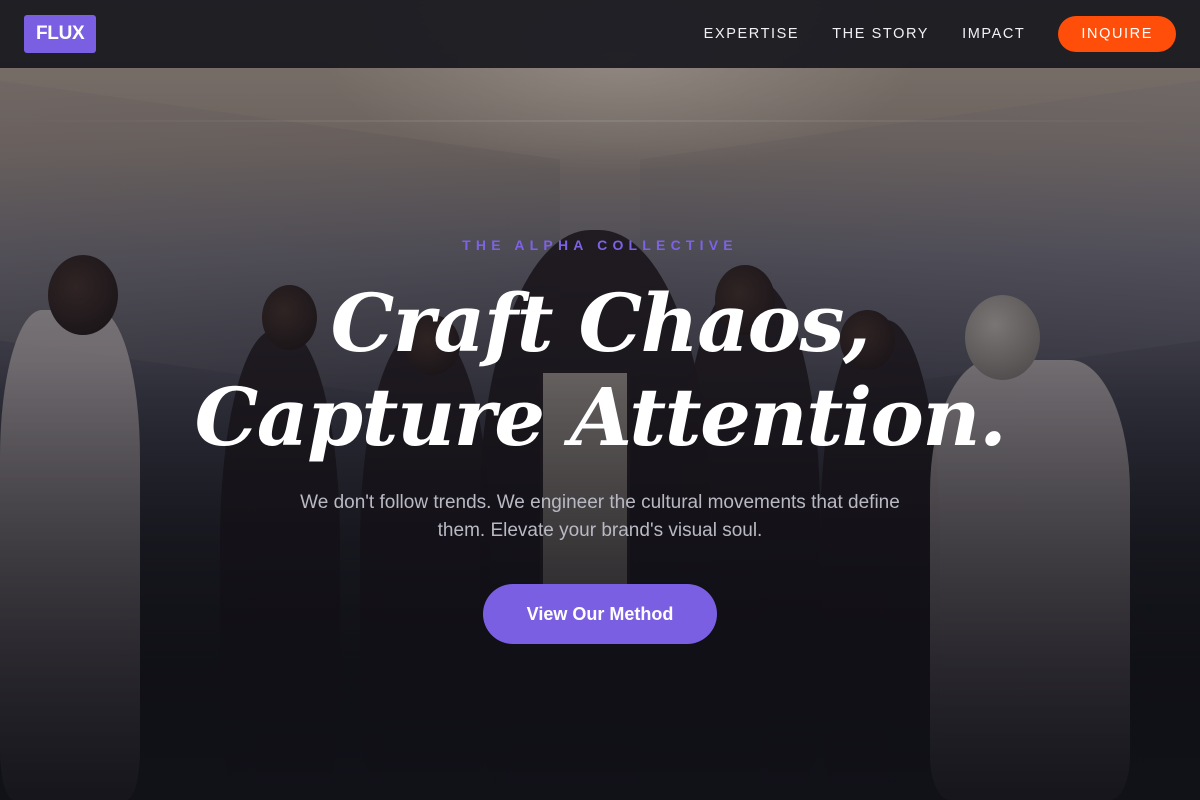 This screenshot has height=800, width=1200. Describe the element at coordinates (940, 34) in the screenshot. I see `nav-menu: EXPERTISE THE STORY IMPACT INQUIRE` at that location.